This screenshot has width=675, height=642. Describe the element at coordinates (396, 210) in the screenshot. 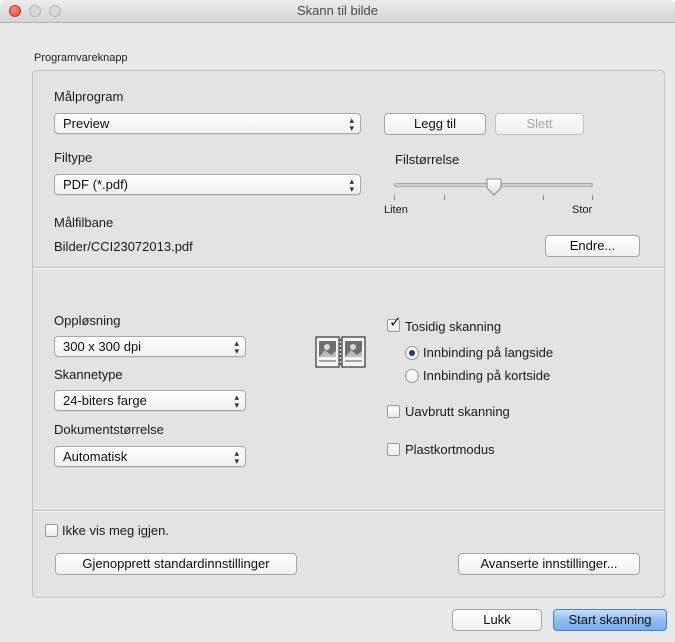

I see `filesize-min-label: Liten` at that location.